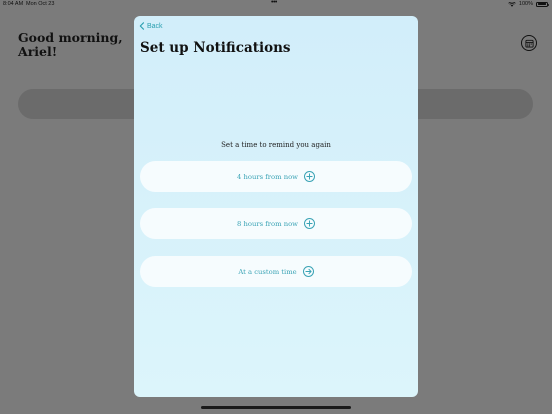 This screenshot has height=414, width=552. I want to click on battery-icon, so click(542, 4).